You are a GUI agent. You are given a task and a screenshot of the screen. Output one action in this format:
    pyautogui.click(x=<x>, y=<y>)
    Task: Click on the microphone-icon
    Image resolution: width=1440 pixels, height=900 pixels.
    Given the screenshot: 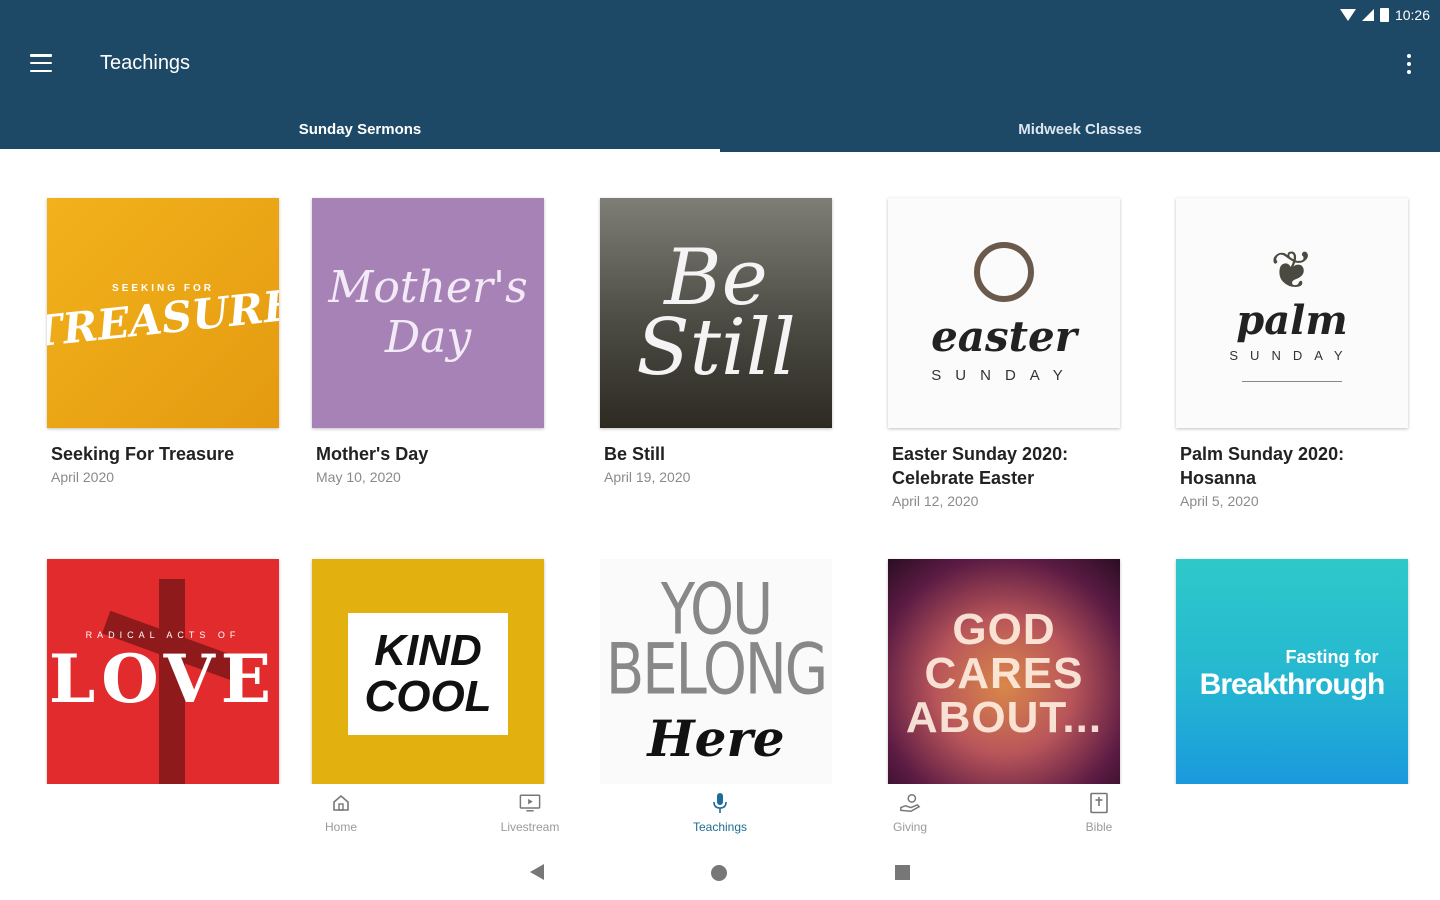 What is the action you would take?
    pyautogui.click(x=720, y=803)
    